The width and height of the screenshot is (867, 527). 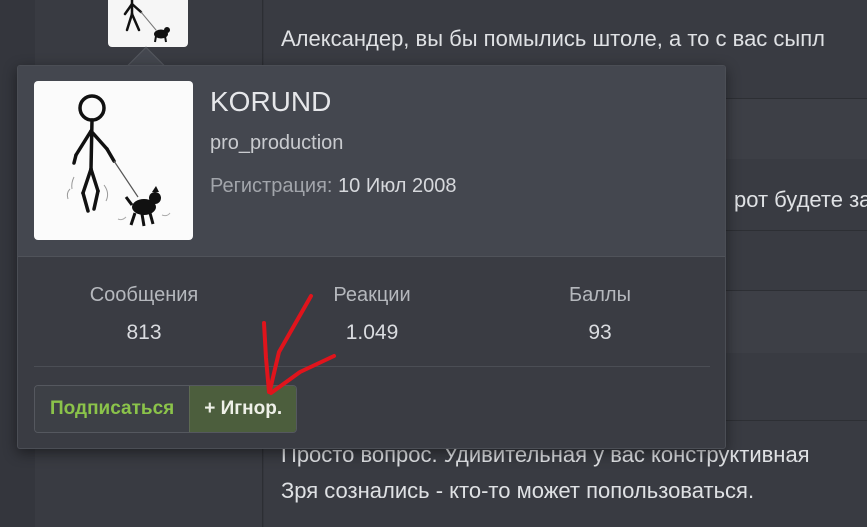 What do you see at coordinates (600, 295) in the screenshot?
I see `stat-label: Баллы` at bounding box center [600, 295].